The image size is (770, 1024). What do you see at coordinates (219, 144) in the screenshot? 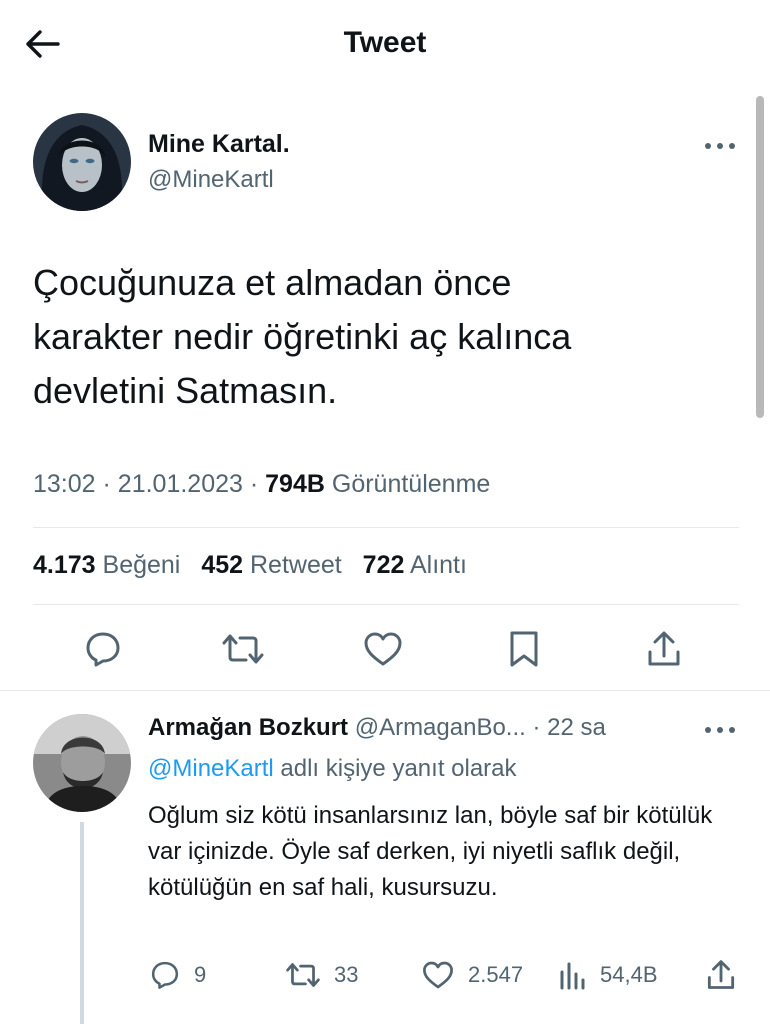
I see `author-name: Mine Kartal.` at bounding box center [219, 144].